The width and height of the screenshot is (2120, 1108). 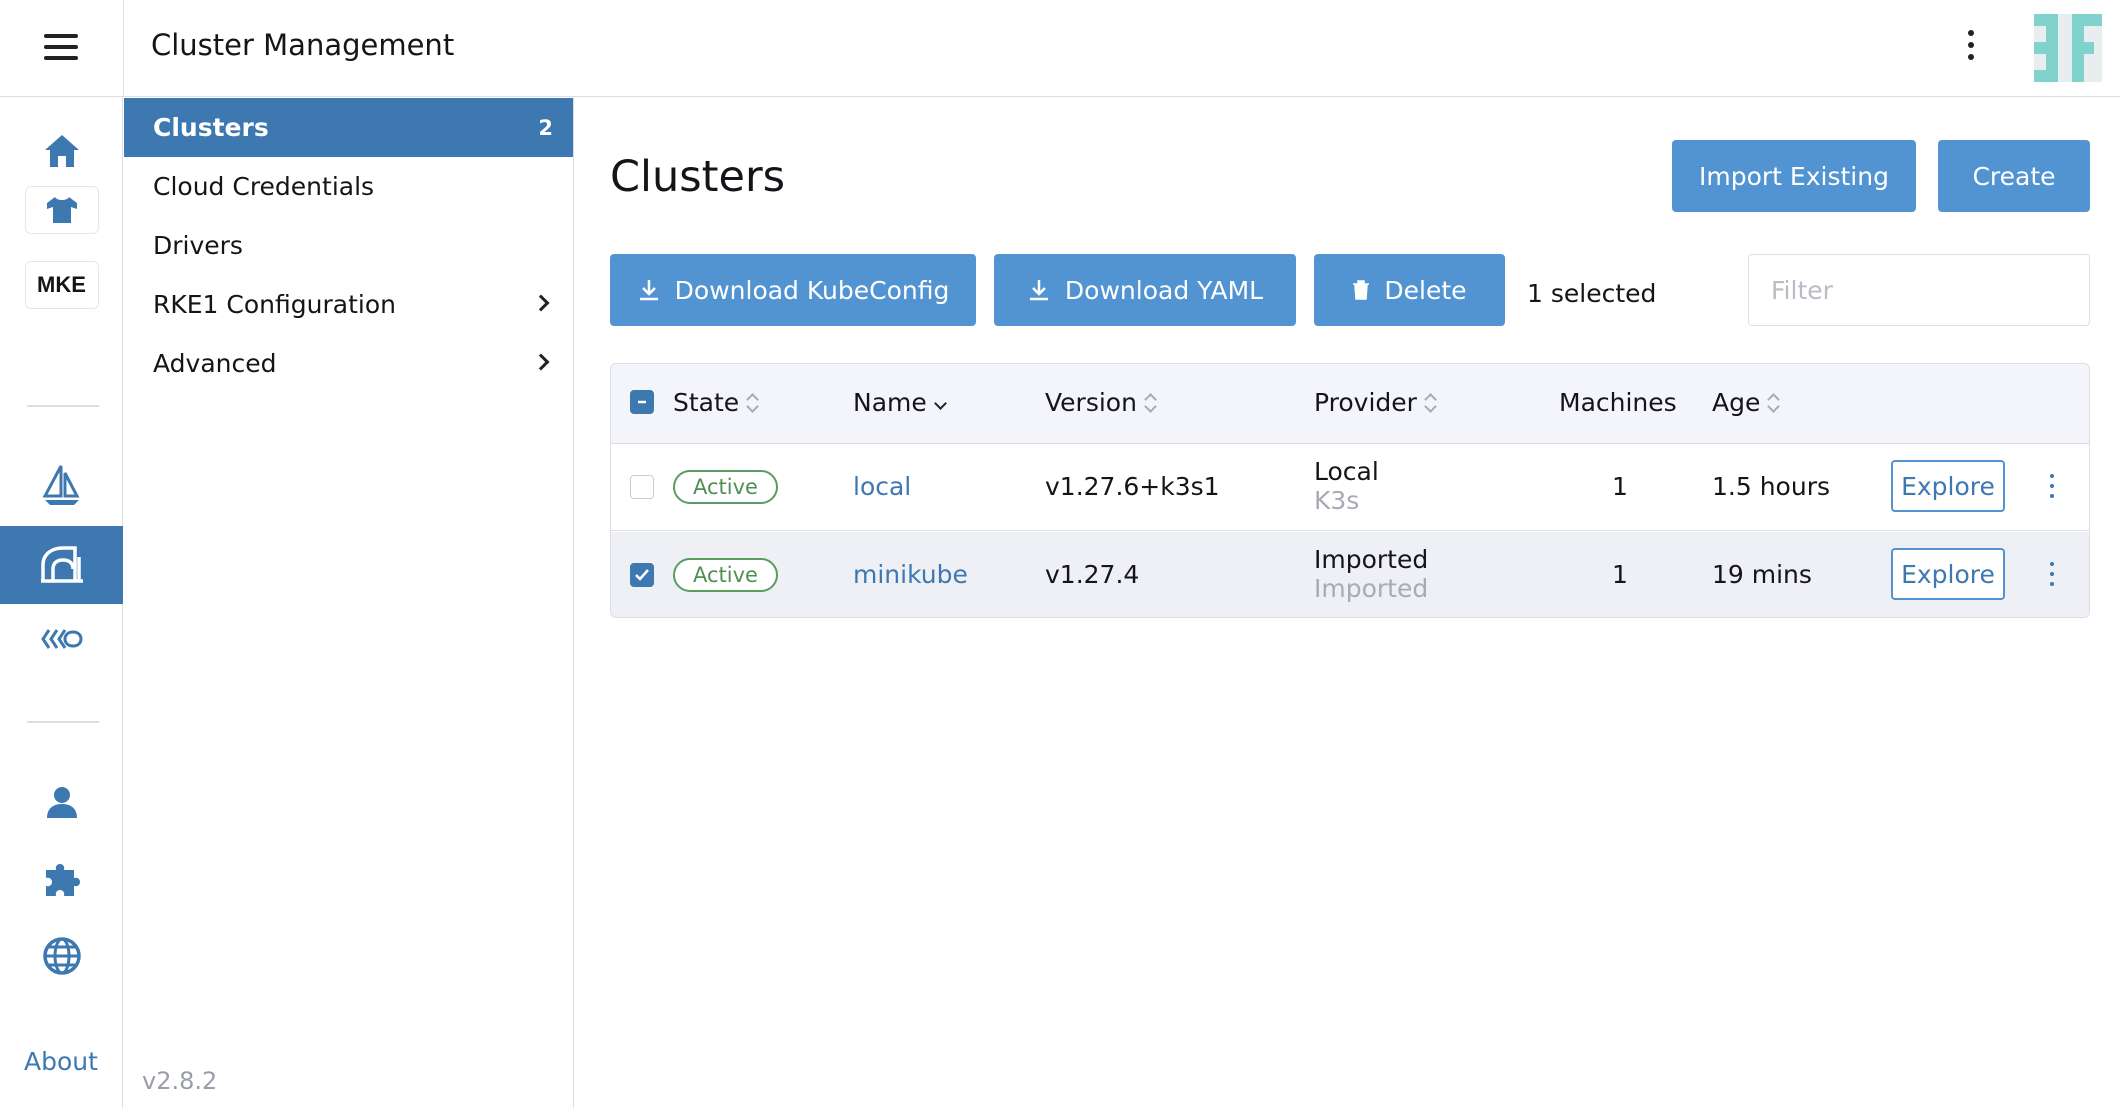 What do you see at coordinates (698, 177) in the screenshot?
I see `page-title: Clusters` at bounding box center [698, 177].